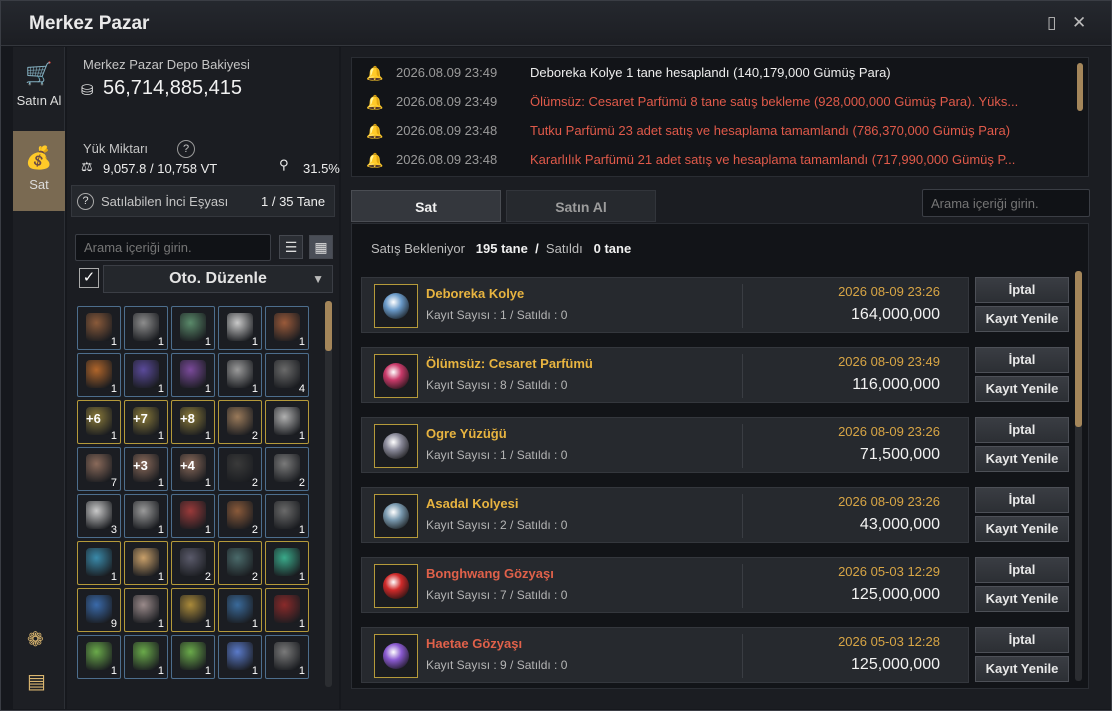 The width and height of the screenshot is (1112, 711). Describe the element at coordinates (328, 326) in the screenshot. I see `inventory-scroll-thumb` at that location.